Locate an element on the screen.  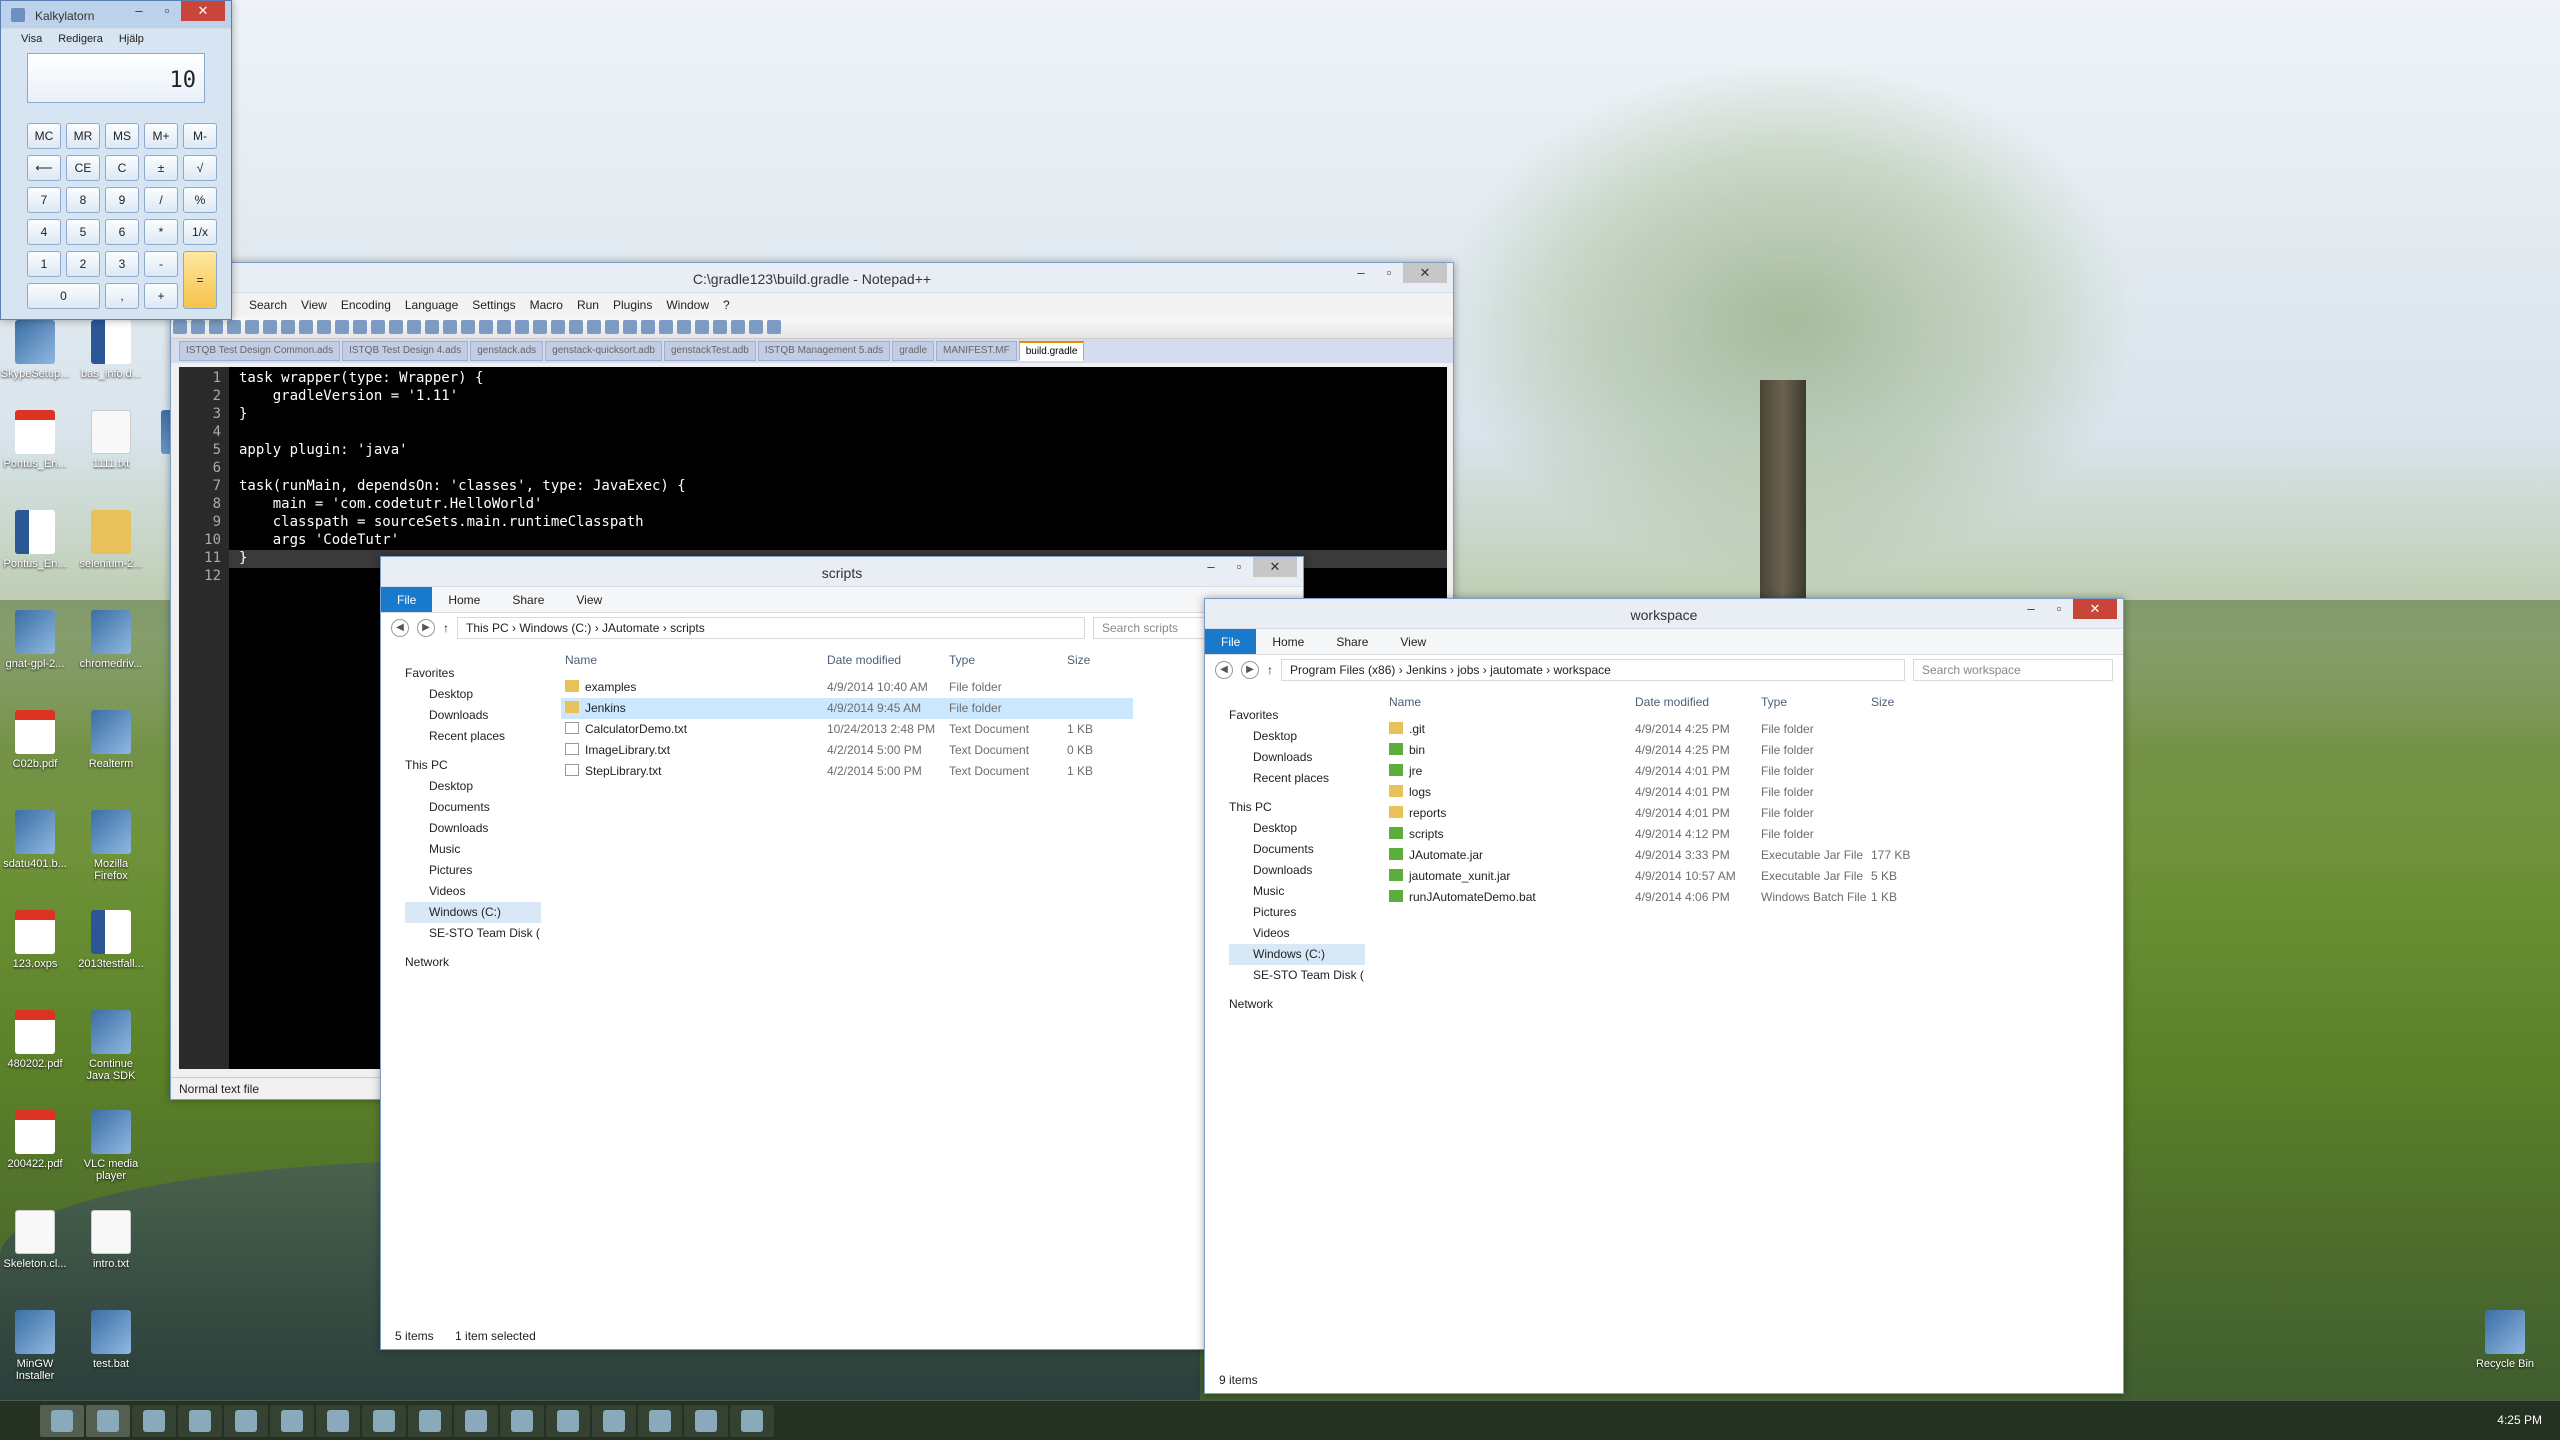
file-name: jautomate_xunit.jar is located at coordinates (1449, 876).